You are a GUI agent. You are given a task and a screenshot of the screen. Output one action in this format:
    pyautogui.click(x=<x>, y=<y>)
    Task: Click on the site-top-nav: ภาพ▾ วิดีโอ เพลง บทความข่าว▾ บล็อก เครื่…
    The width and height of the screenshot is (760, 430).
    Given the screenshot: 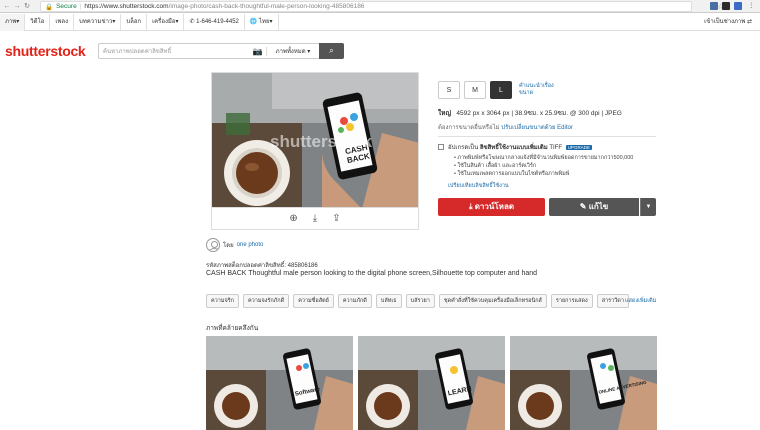 What is the action you would take?
    pyautogui.click(x=380, y=22)
    